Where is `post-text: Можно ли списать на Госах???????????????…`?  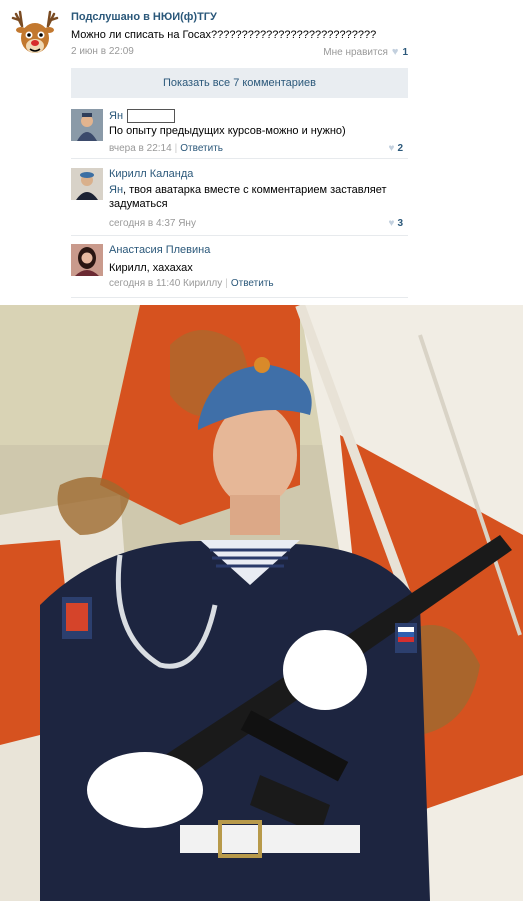 post-text: Можно ли списать на Госах???????????????… is located at coordinates (224, 35).